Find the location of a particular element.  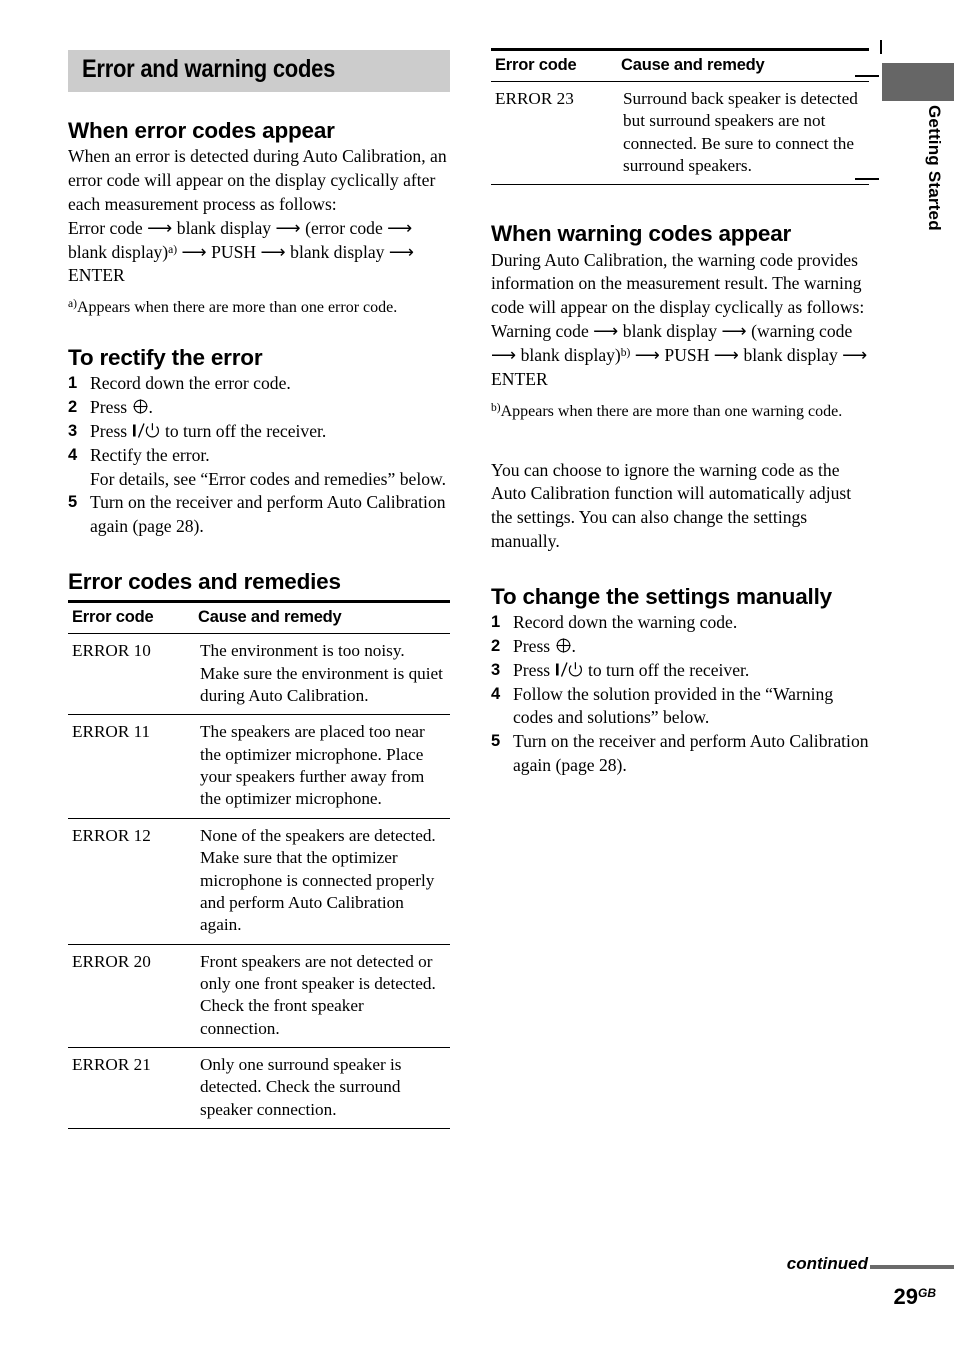

step-text: Record down the error code. is located at coordinates (190, 383).